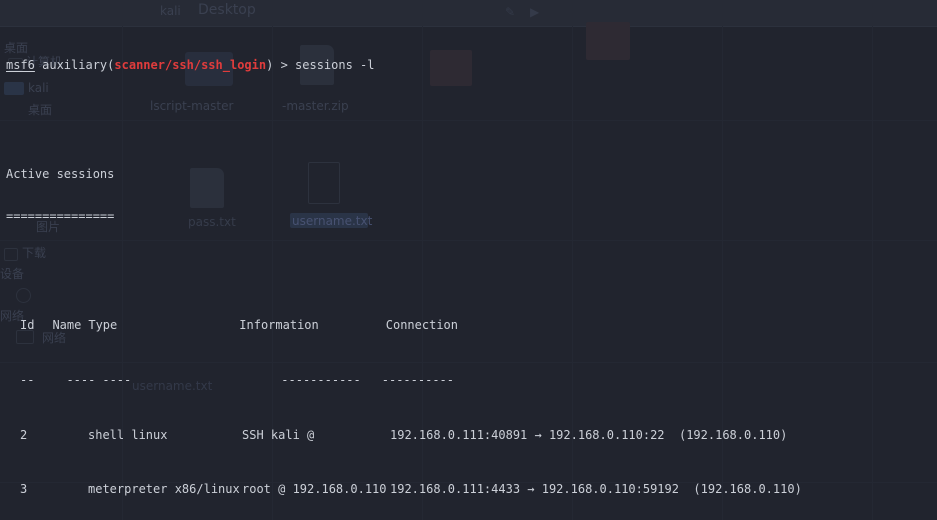 Image resolution: width=937 pixels, height=520 pixels. I want to click on rule-name: ----, so click(81, 379).